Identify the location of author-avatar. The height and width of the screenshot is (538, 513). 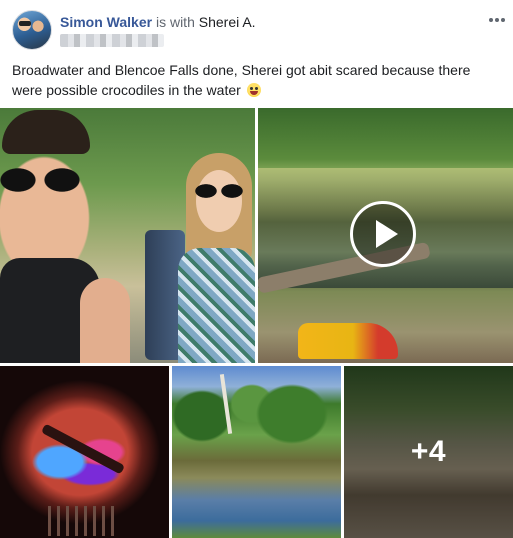
(32, 30).